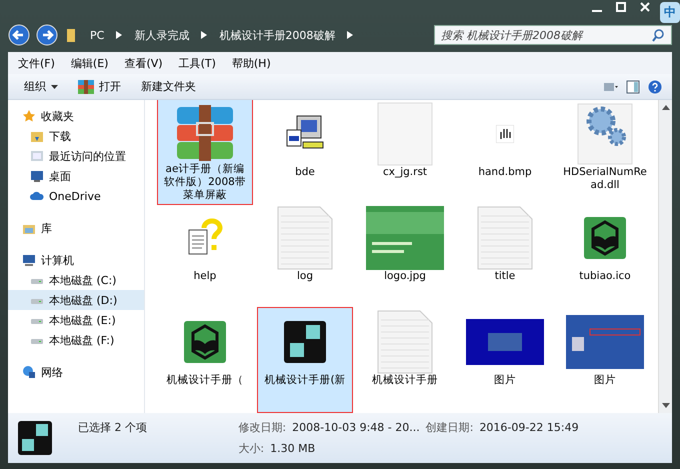  I want to click on file-tile: tubiao.ico, so click(605, 256).